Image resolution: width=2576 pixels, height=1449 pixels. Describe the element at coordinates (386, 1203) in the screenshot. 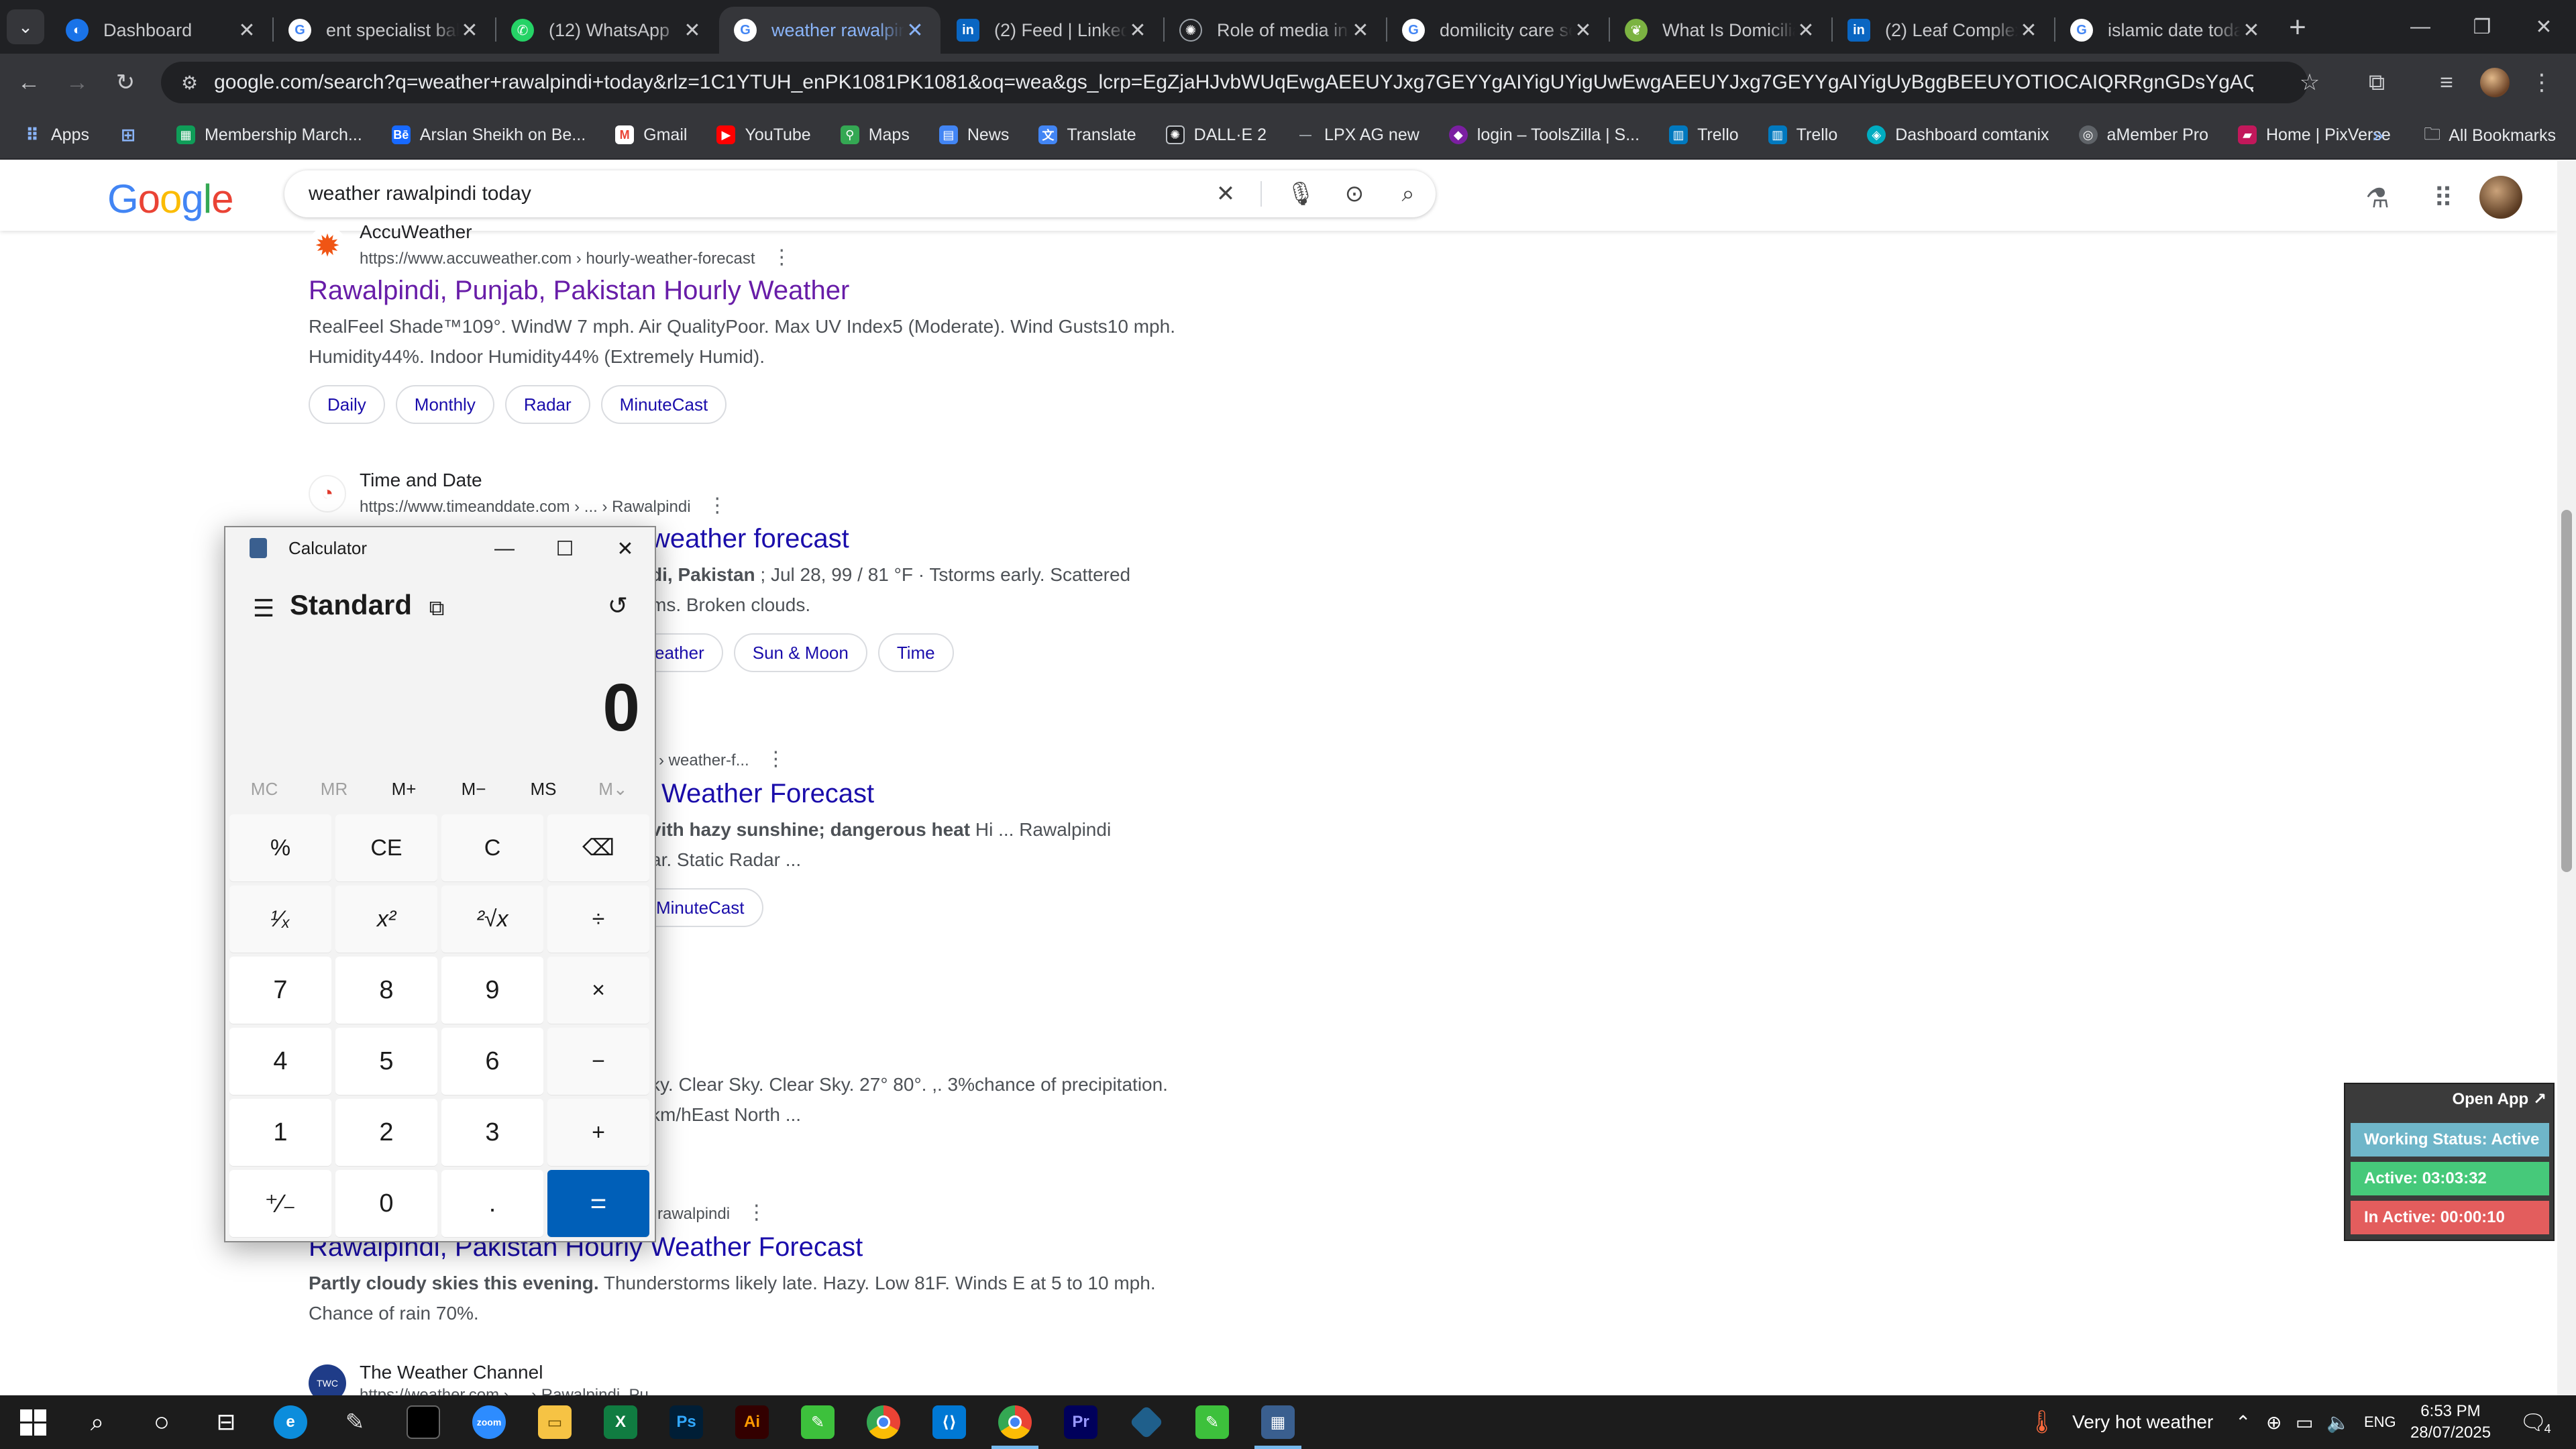

I see `digit-0-button: 0` at that location.